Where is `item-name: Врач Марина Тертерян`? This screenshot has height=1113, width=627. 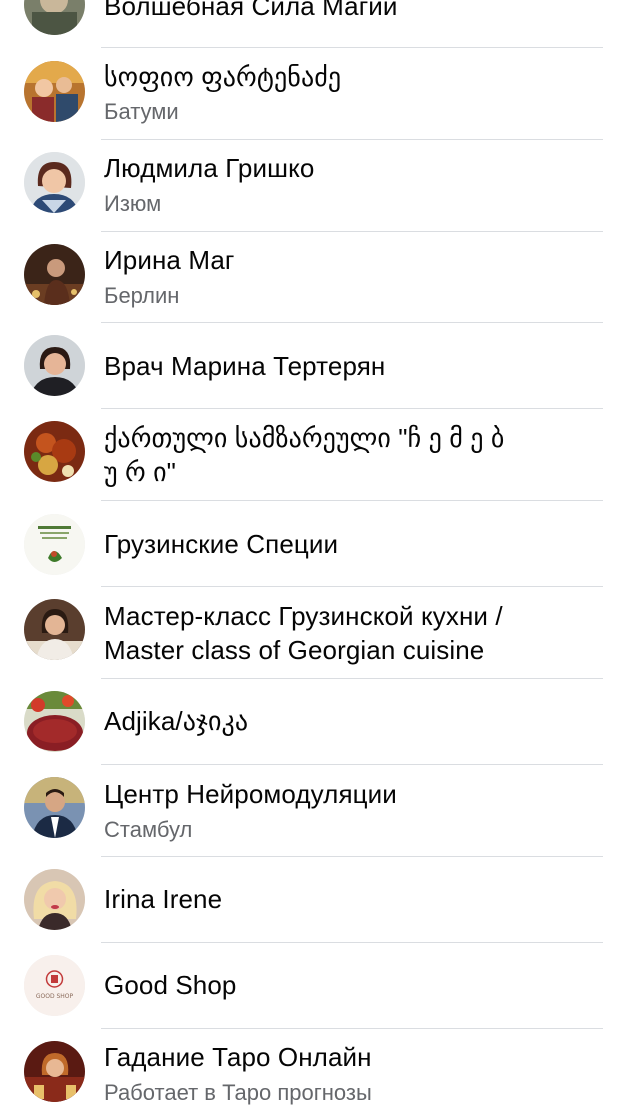 item-name: Врач Марина Тертерян is located at coordinates (245, 366).